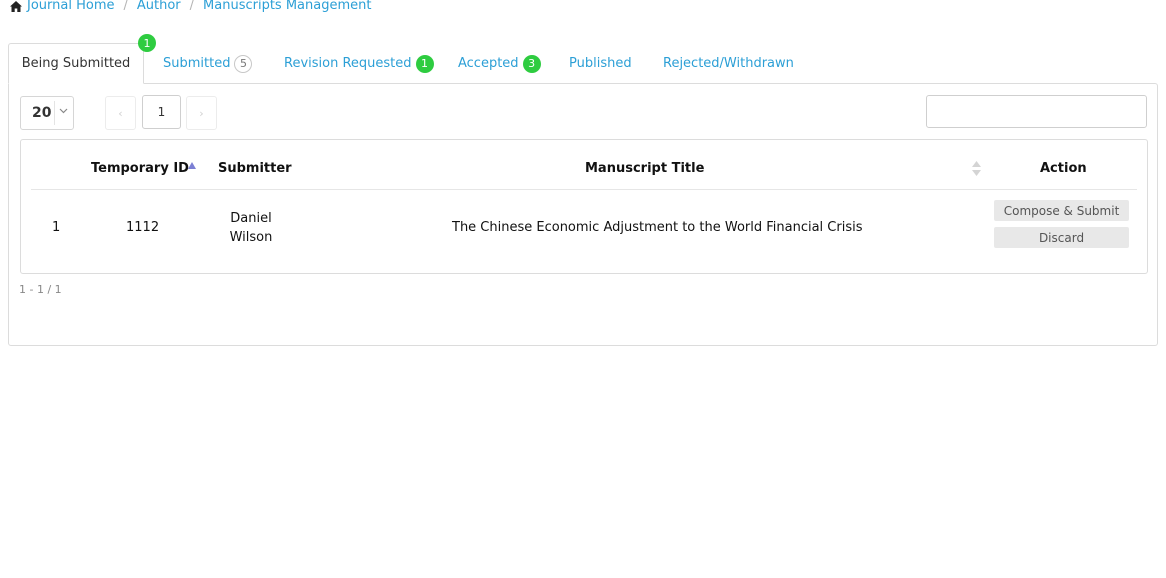  I want to click on row-temporary-id: 1112, so click(143, 227).